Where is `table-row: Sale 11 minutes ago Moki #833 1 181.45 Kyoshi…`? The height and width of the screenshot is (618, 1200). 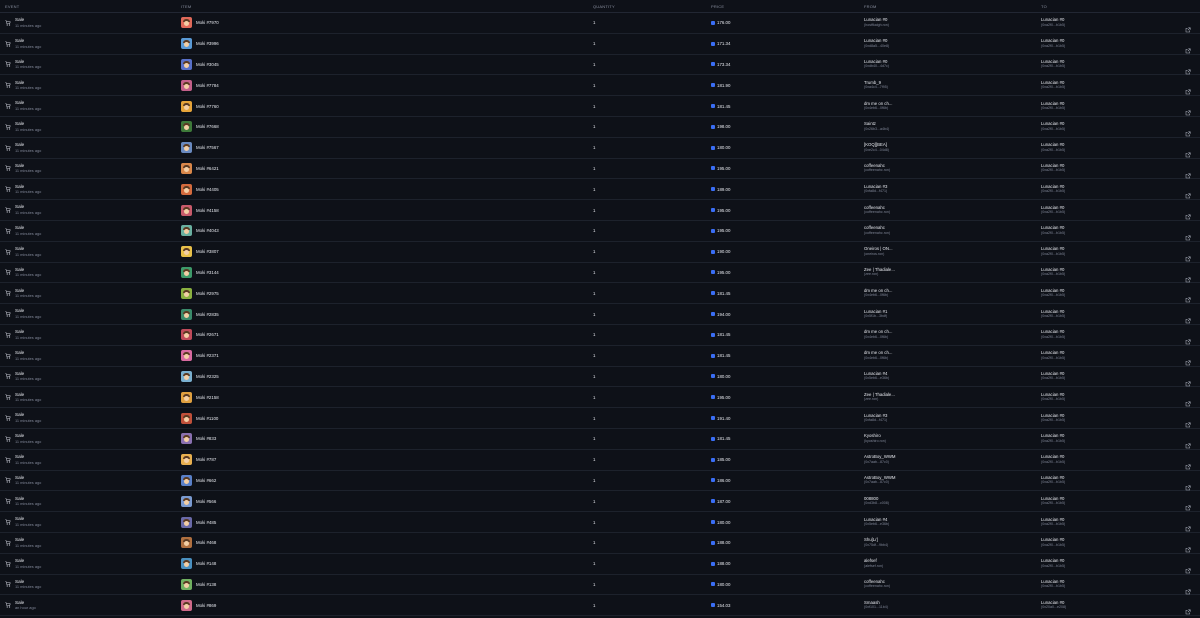
table-row: Sale 11 minutes ago Moki #833 1 181.45 Kyoshi… is located at coordinates (600, 439).